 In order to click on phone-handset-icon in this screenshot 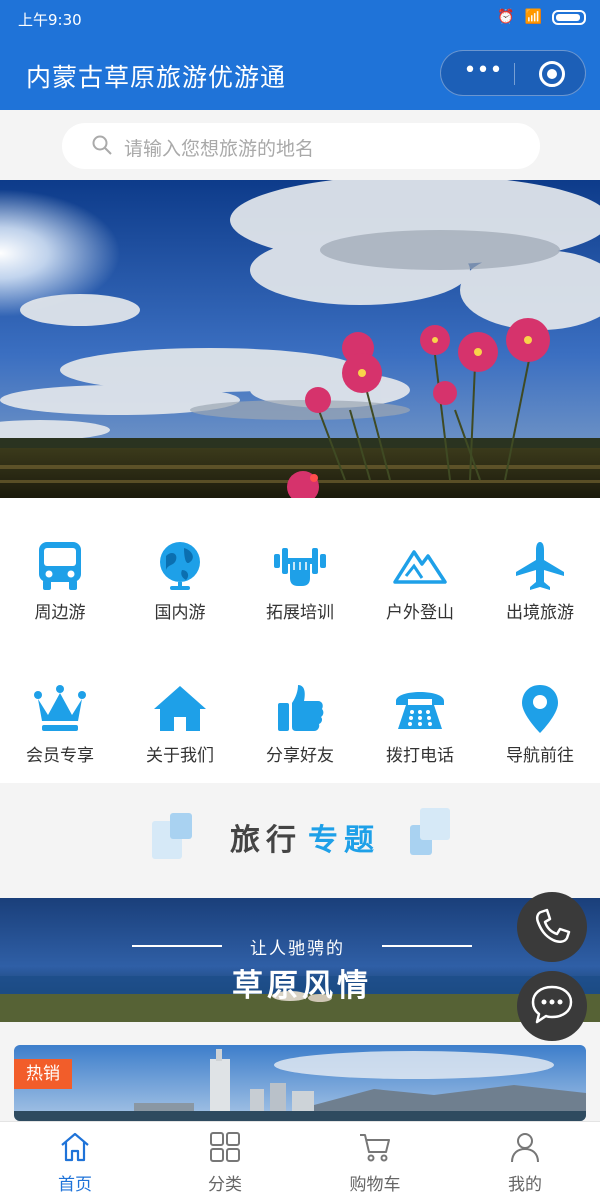, I will do `click(553, 925)`.